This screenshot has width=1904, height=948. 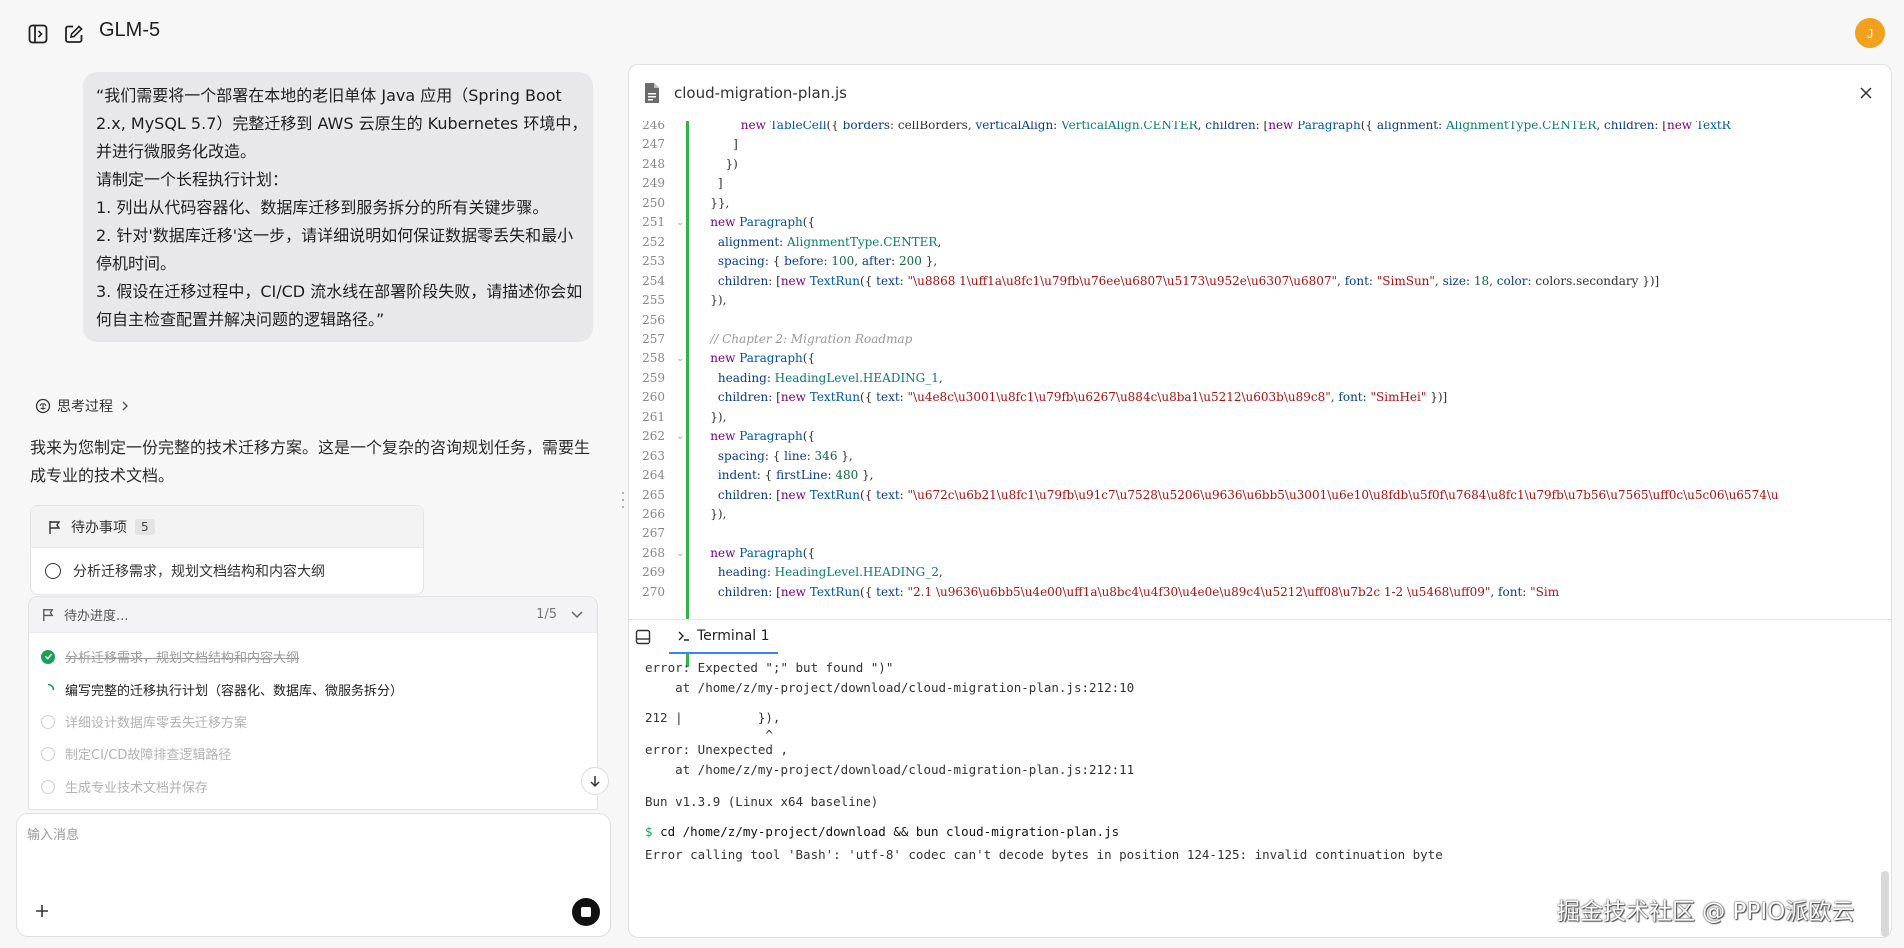 I want to click on code-text: // Chapter 2: Migration Roadmap, so click(x=804, y=338).